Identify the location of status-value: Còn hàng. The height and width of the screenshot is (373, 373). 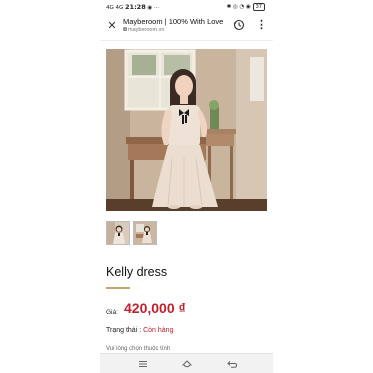
(158, 330).